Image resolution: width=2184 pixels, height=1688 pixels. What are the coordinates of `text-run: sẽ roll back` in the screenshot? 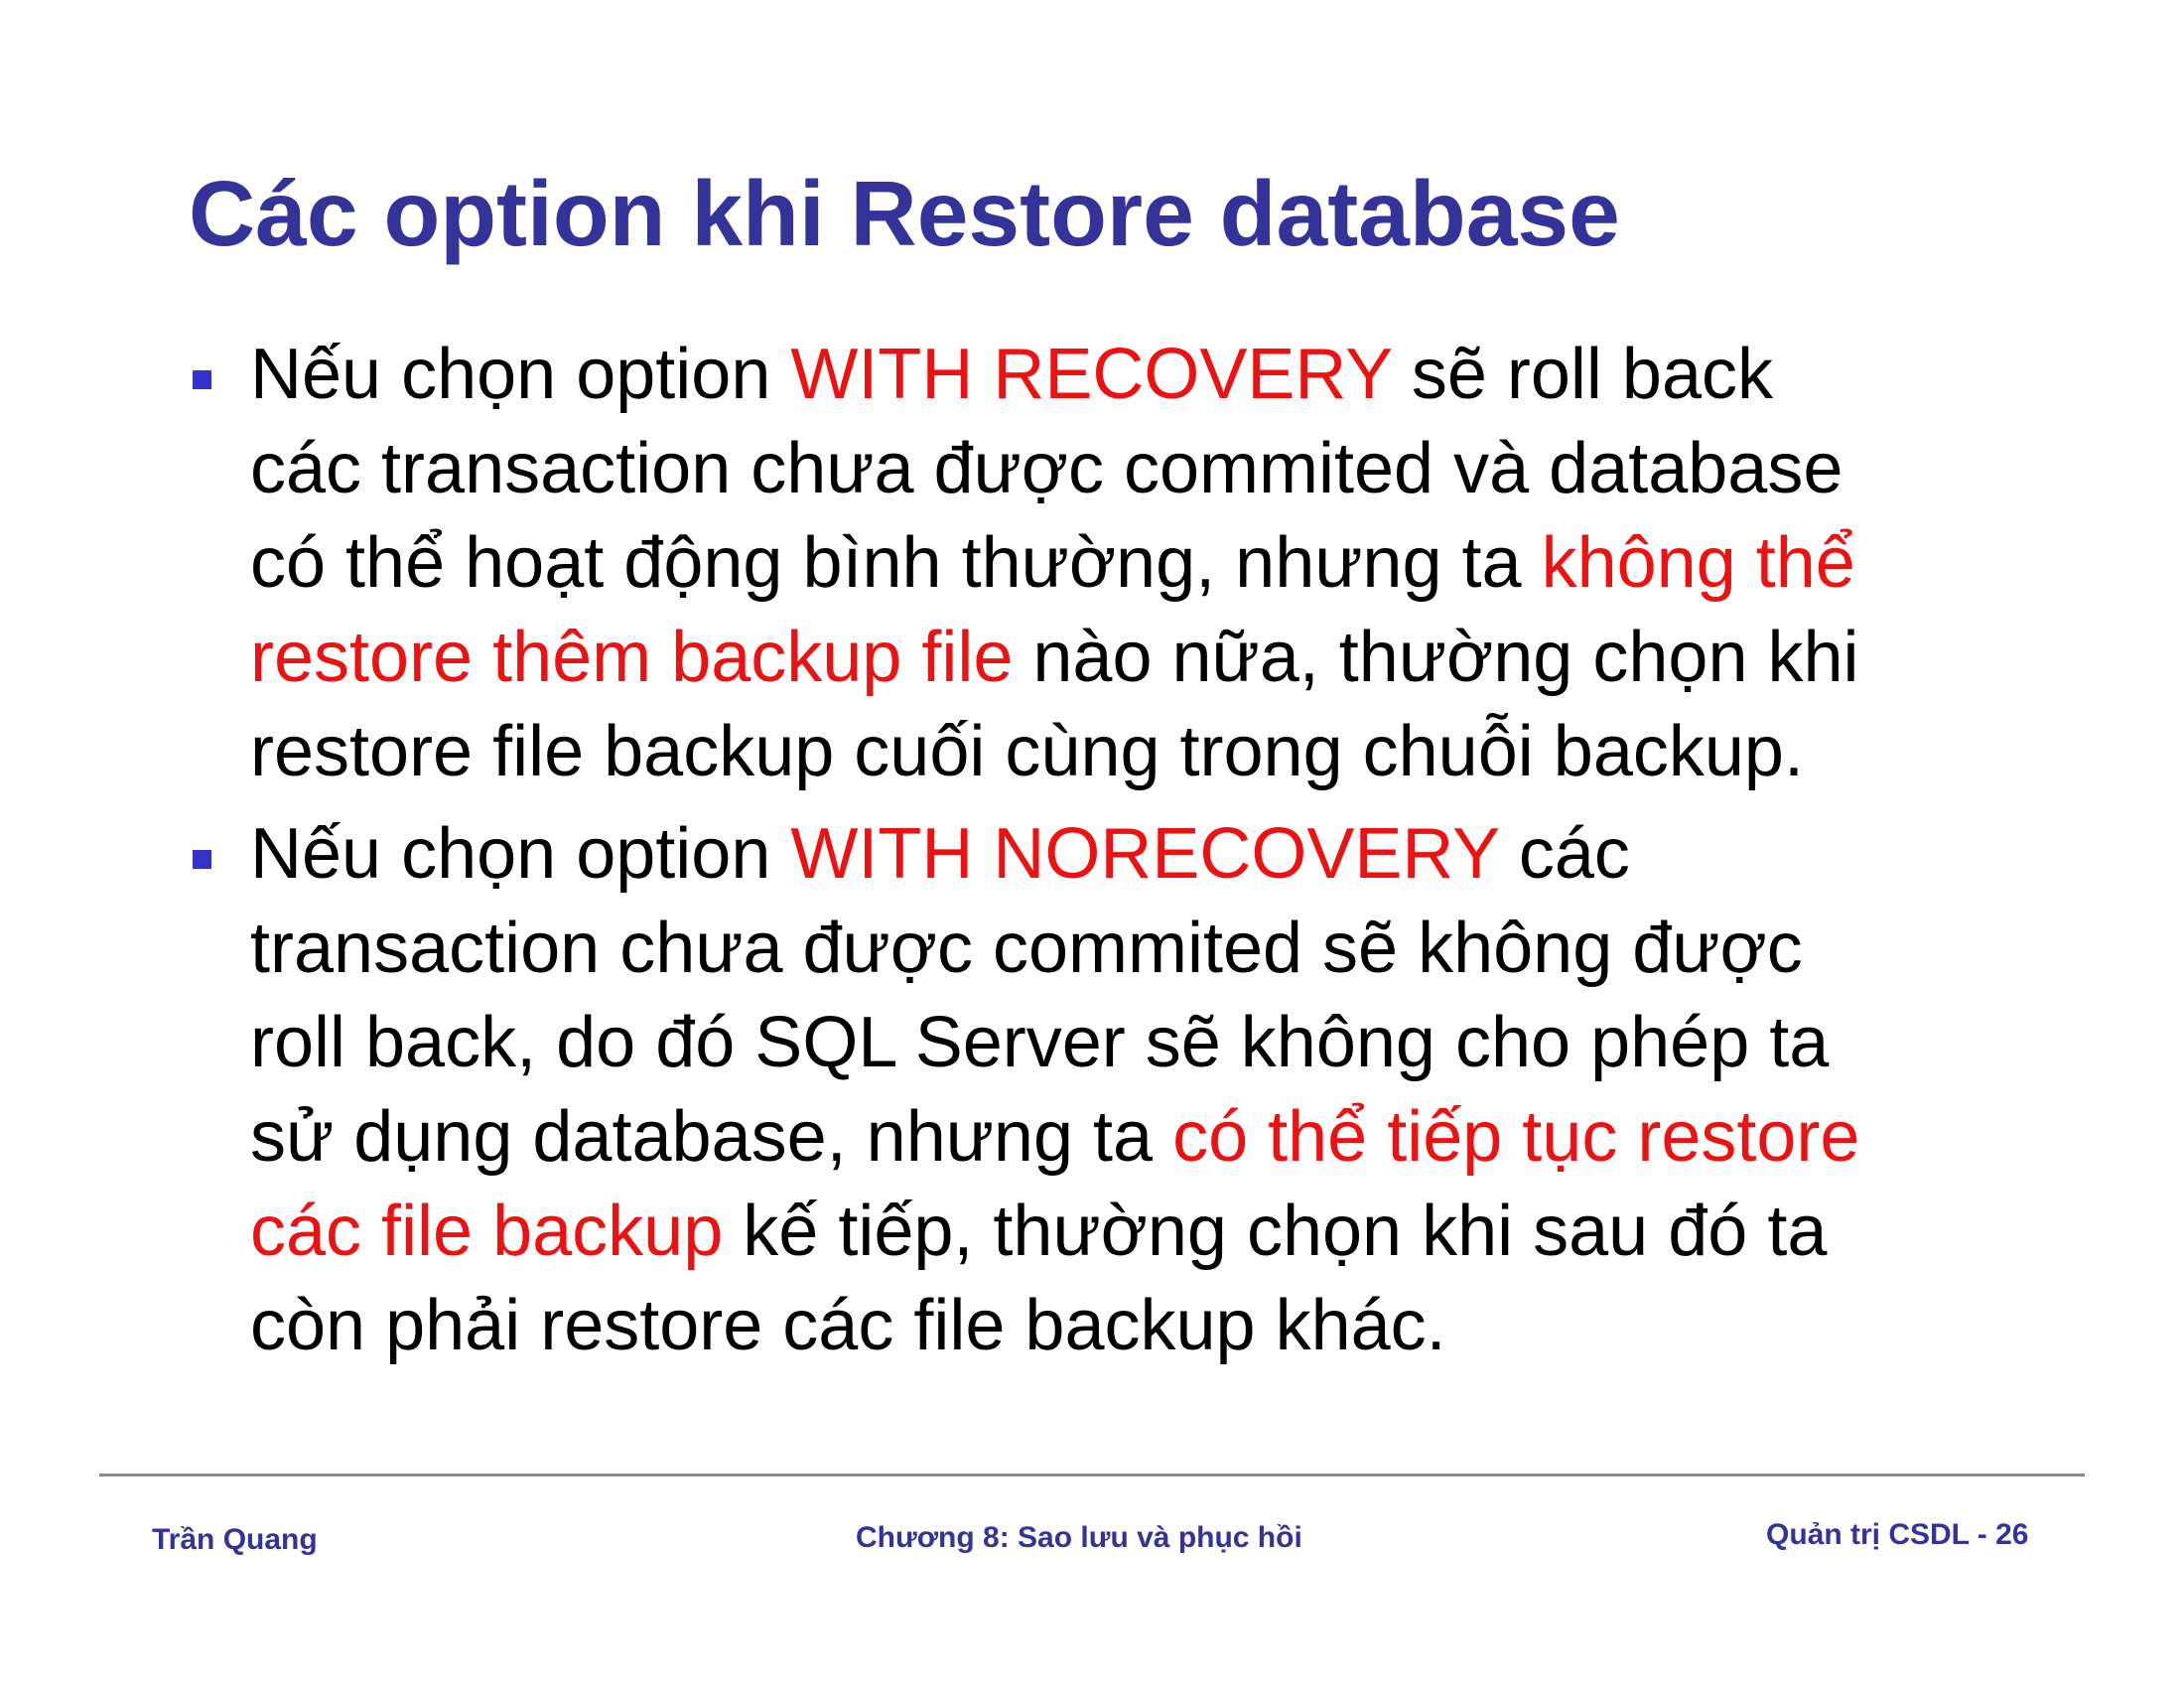 It's located at (1582, 374).